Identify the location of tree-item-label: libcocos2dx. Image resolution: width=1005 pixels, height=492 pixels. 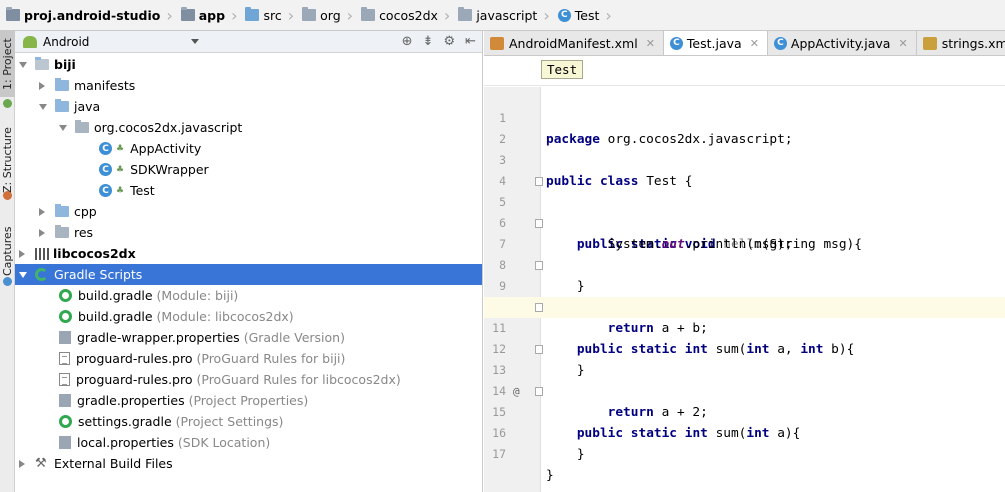
(94, 253).